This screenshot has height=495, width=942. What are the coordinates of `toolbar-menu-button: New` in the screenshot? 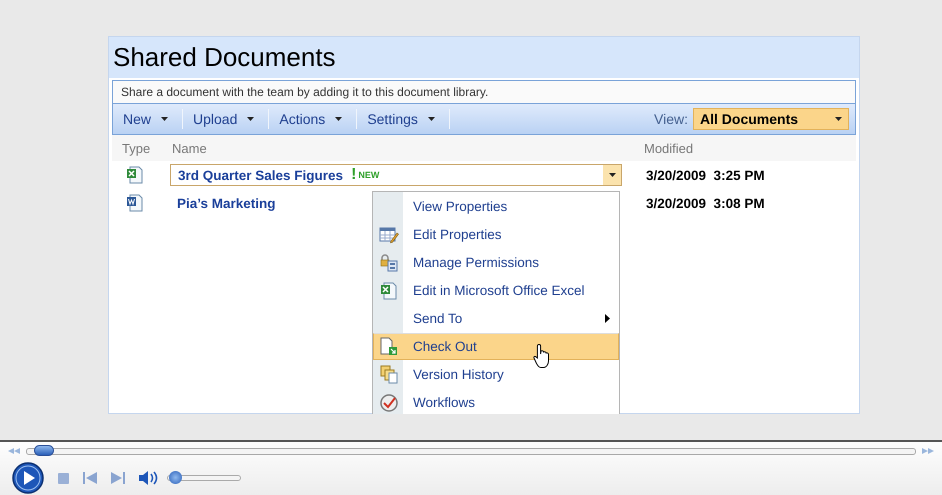 It's located at (148, 119).